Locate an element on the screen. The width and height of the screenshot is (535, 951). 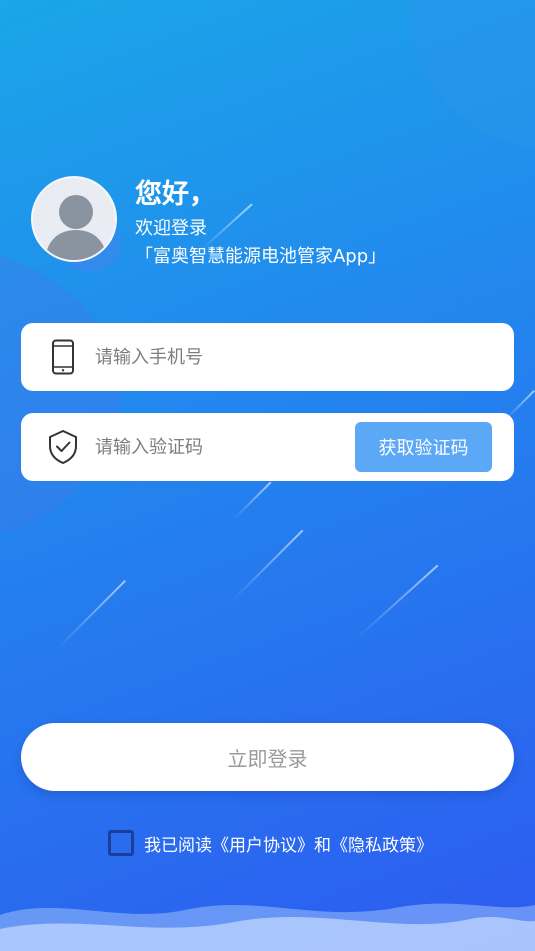
agreement-row: 我已阅读《用户协议》和《隐私政策》 is located at coordinates (270, 843).